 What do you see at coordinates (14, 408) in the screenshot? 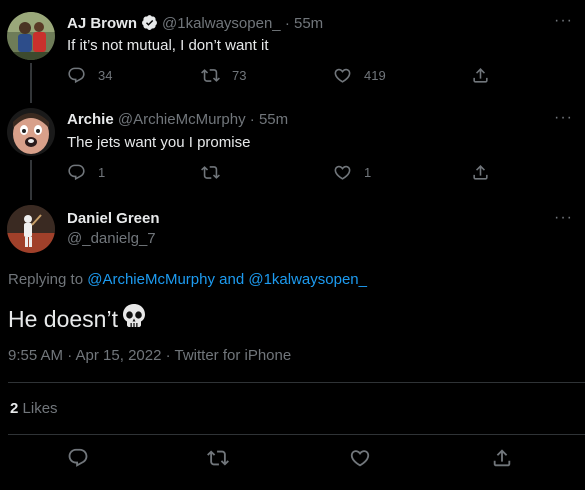
I see `likes-count: 2` at bounding box center [14, 408].